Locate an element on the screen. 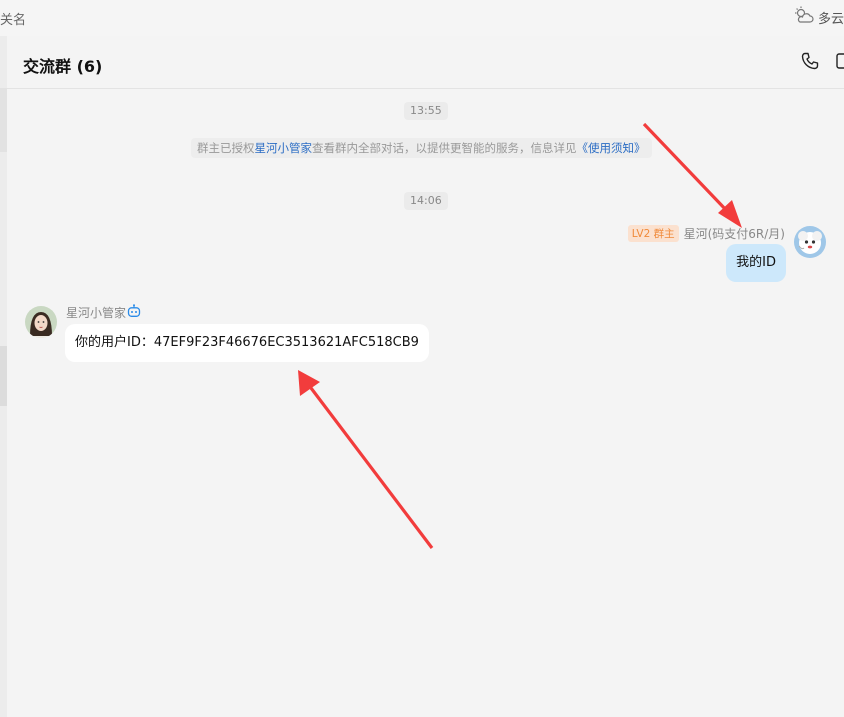 The image size is (844, 717). avatar-self is located at coordinates (810, 242).